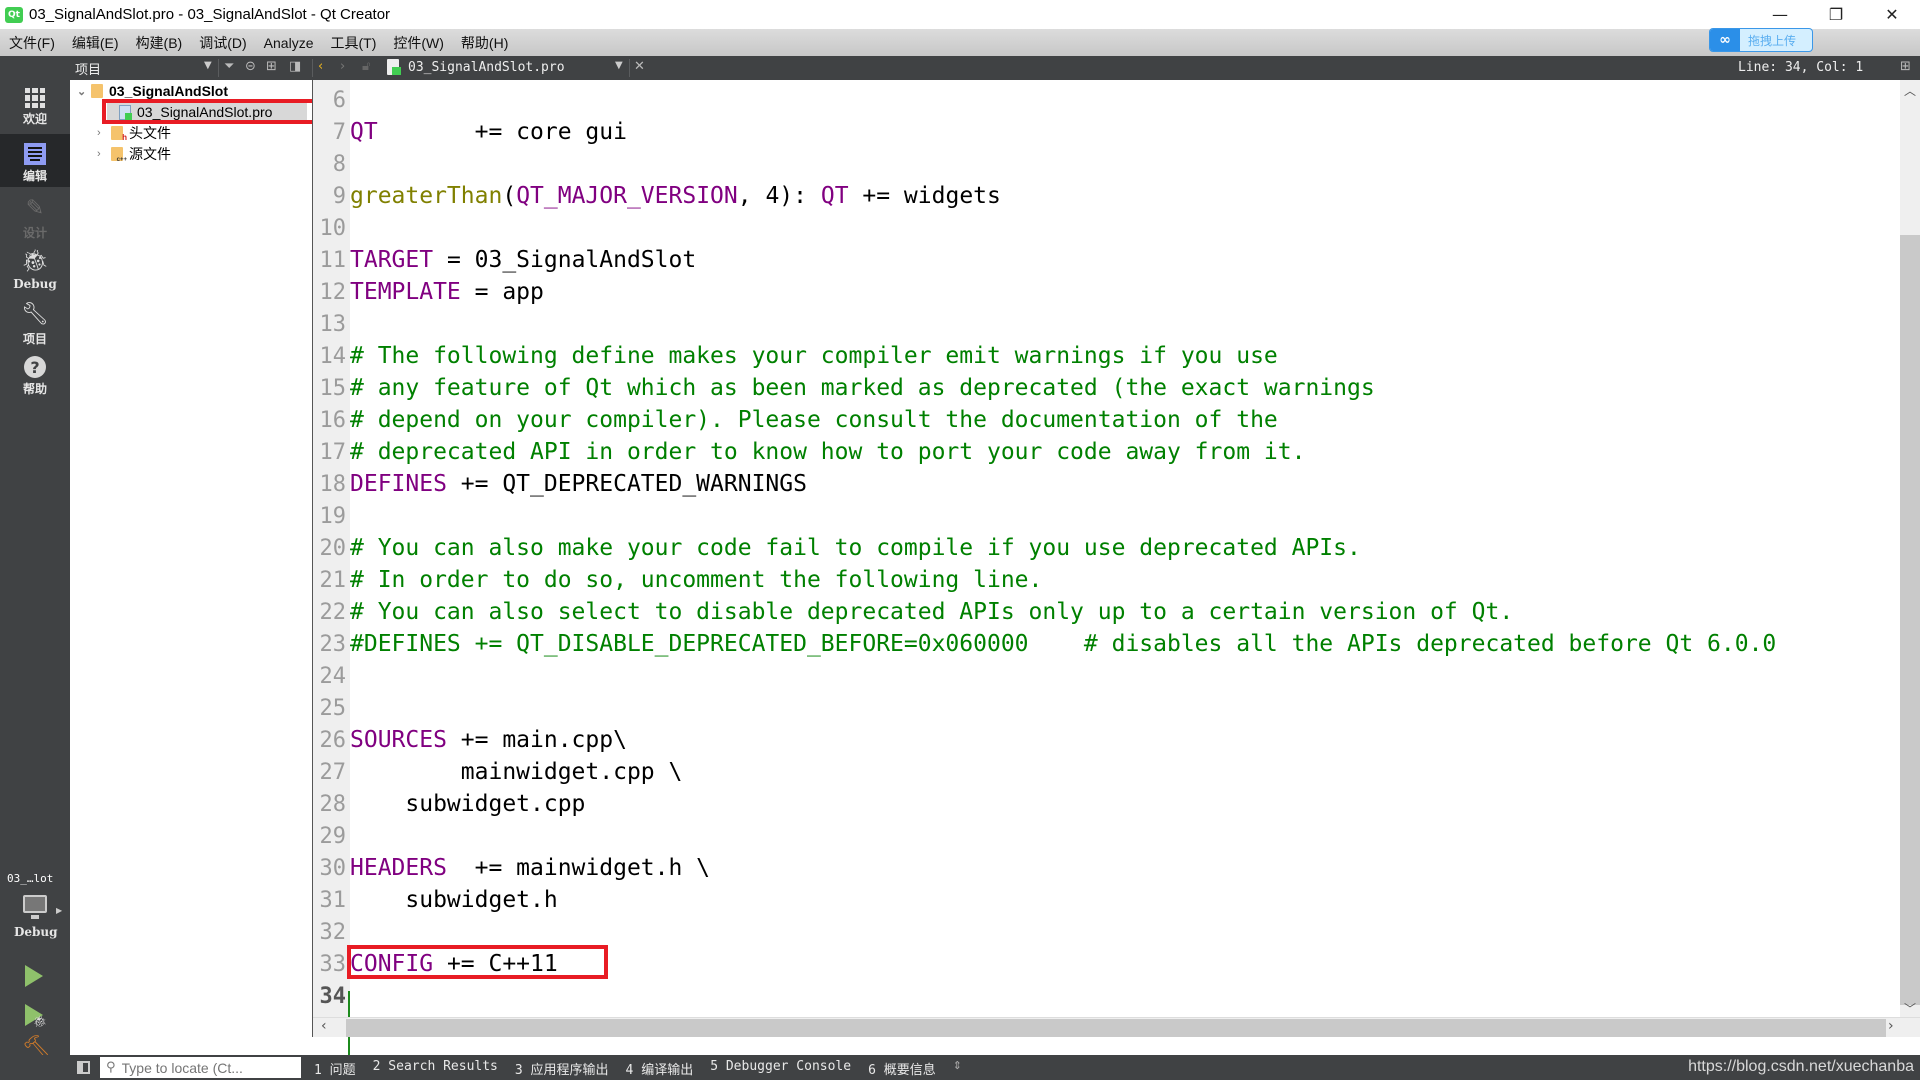 Image resolution: width=1920 pixels, height=1080 pixels. Describe the element at coordinates (1891, 1026) in the screenshot. I see `scroll-right-icon: ›` at that location.